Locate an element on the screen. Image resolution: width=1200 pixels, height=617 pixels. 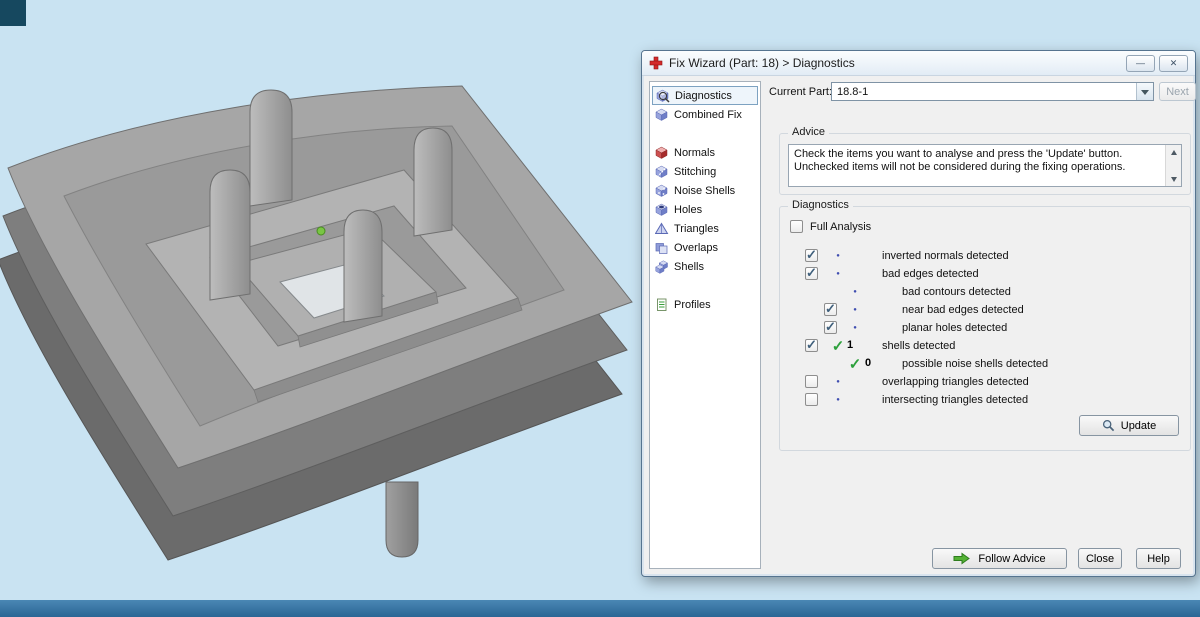
sidebar-item-label: Noise Shells is located at coordinates (705, 190).